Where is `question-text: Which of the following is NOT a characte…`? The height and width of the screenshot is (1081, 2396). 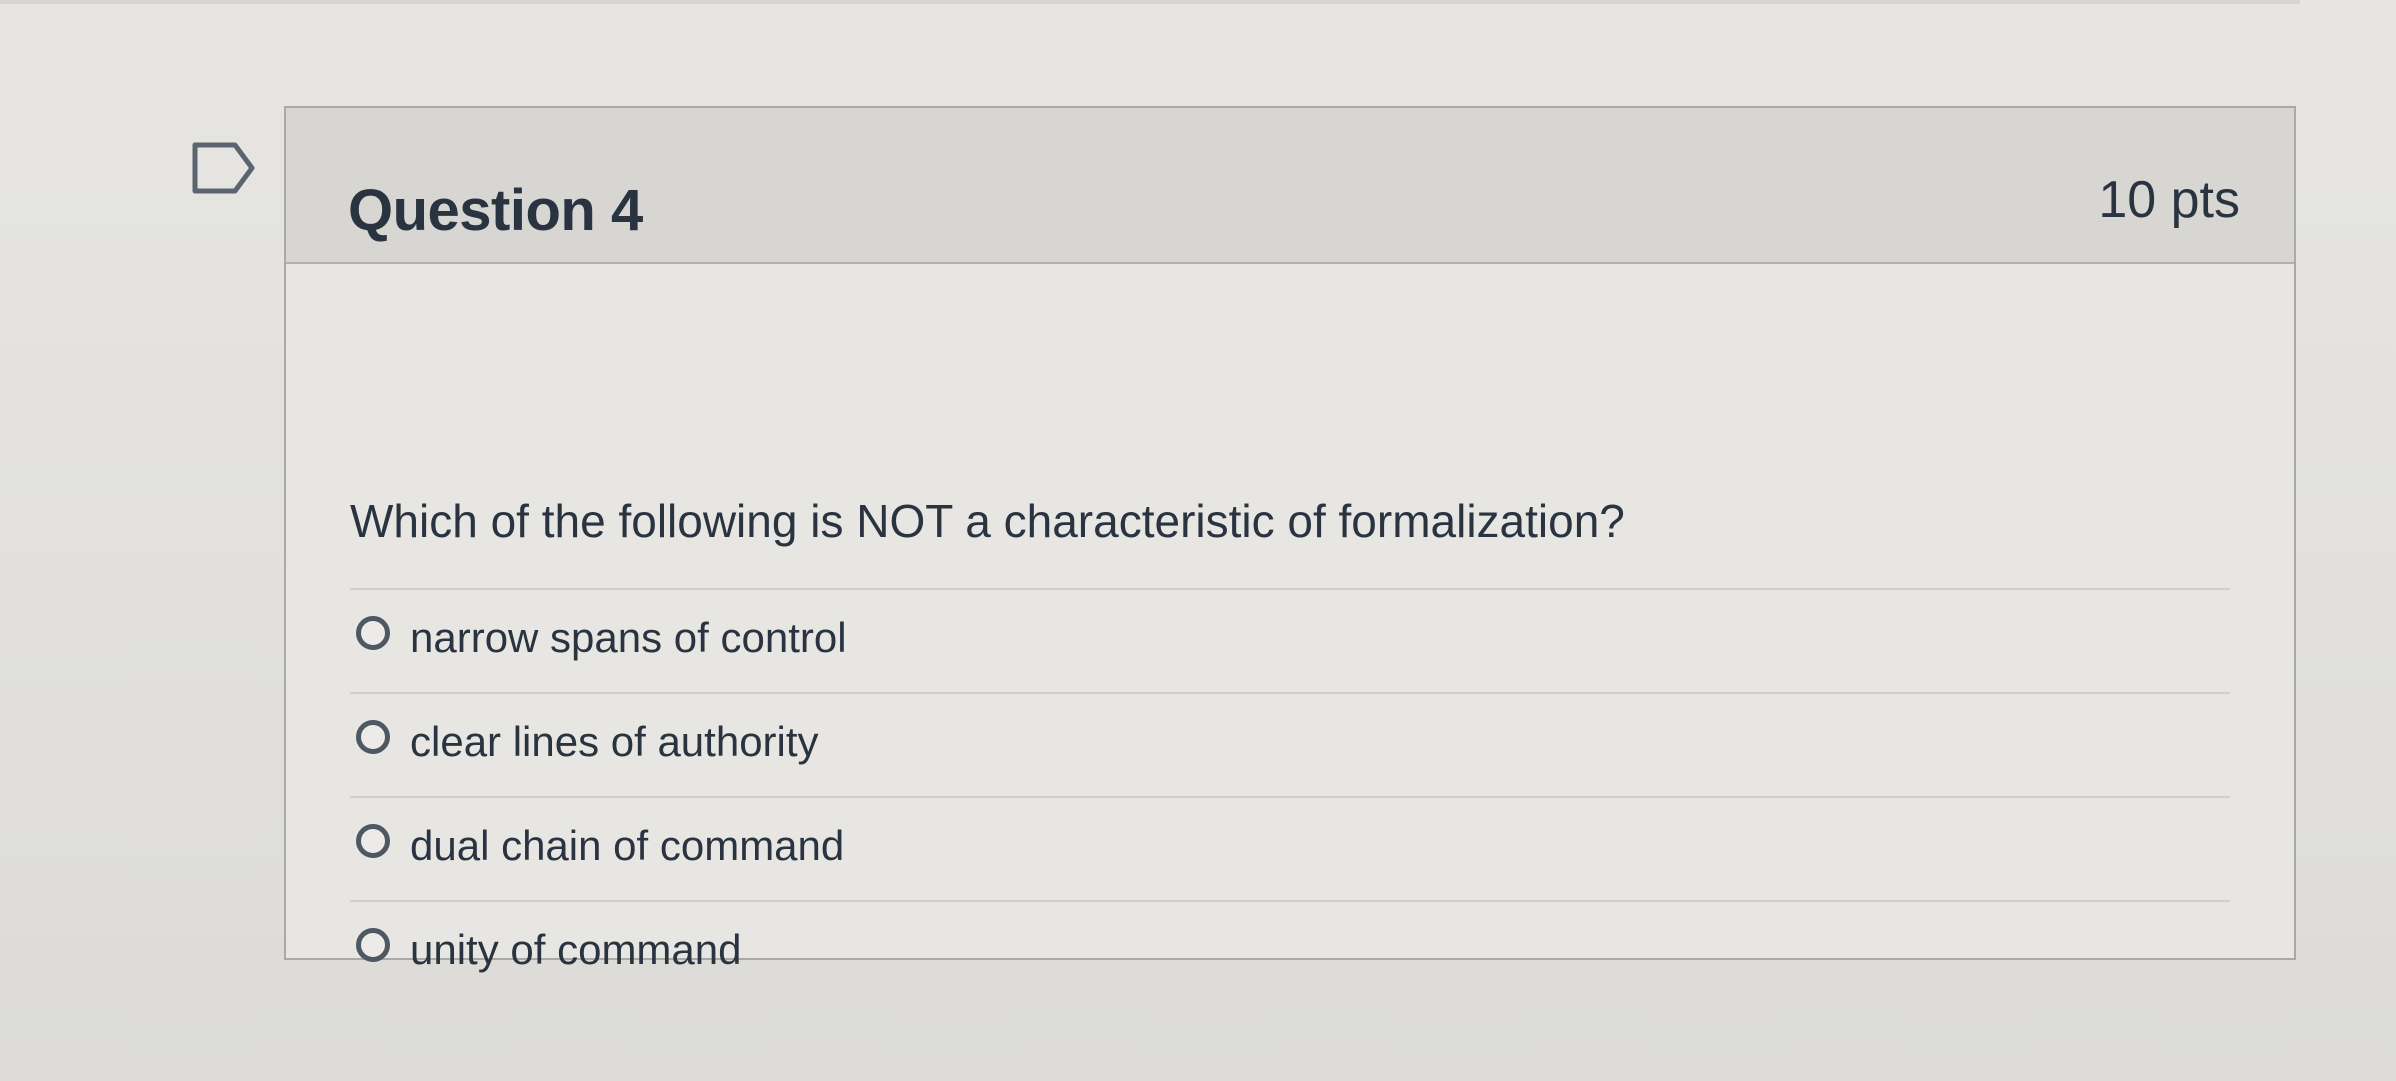
question-text: Which of the following is NOT a characte… is located at coordinates (987, 521).